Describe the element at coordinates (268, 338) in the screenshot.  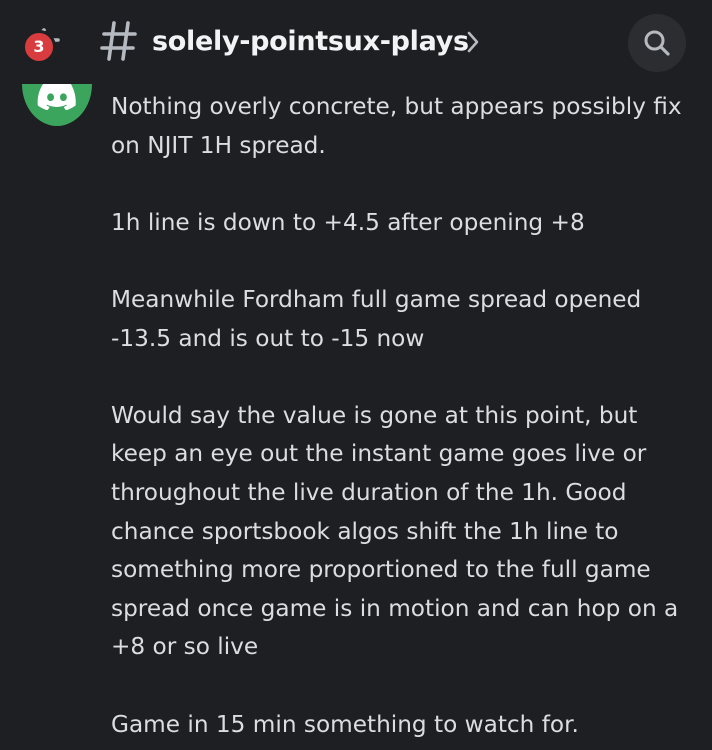
I see `message-line: -13.5 and is out to -15 now` at that location.